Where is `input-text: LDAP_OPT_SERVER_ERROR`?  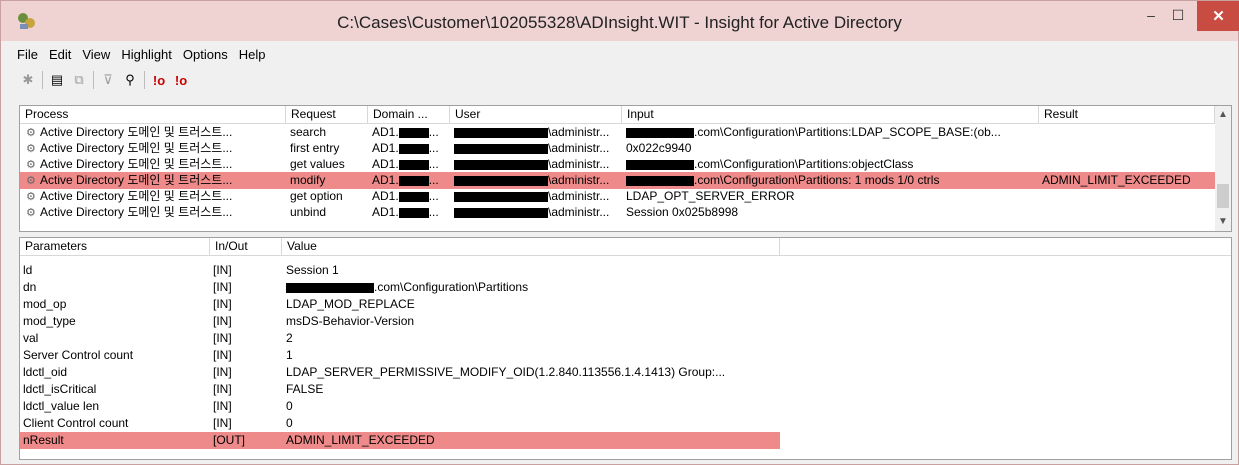 input-text: LDAP_OPT_SERVER_ERROR is located at coordinates (710, 196).